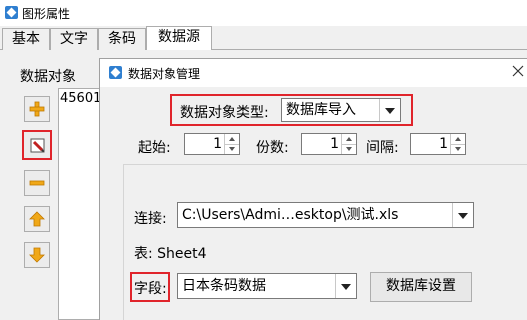 The image size is (527, 320). Describe the element at coordinates (290, 215) in the screenshot. I see `connection-value: C:\Users\Admi…esktop\测试.xls` at that location.